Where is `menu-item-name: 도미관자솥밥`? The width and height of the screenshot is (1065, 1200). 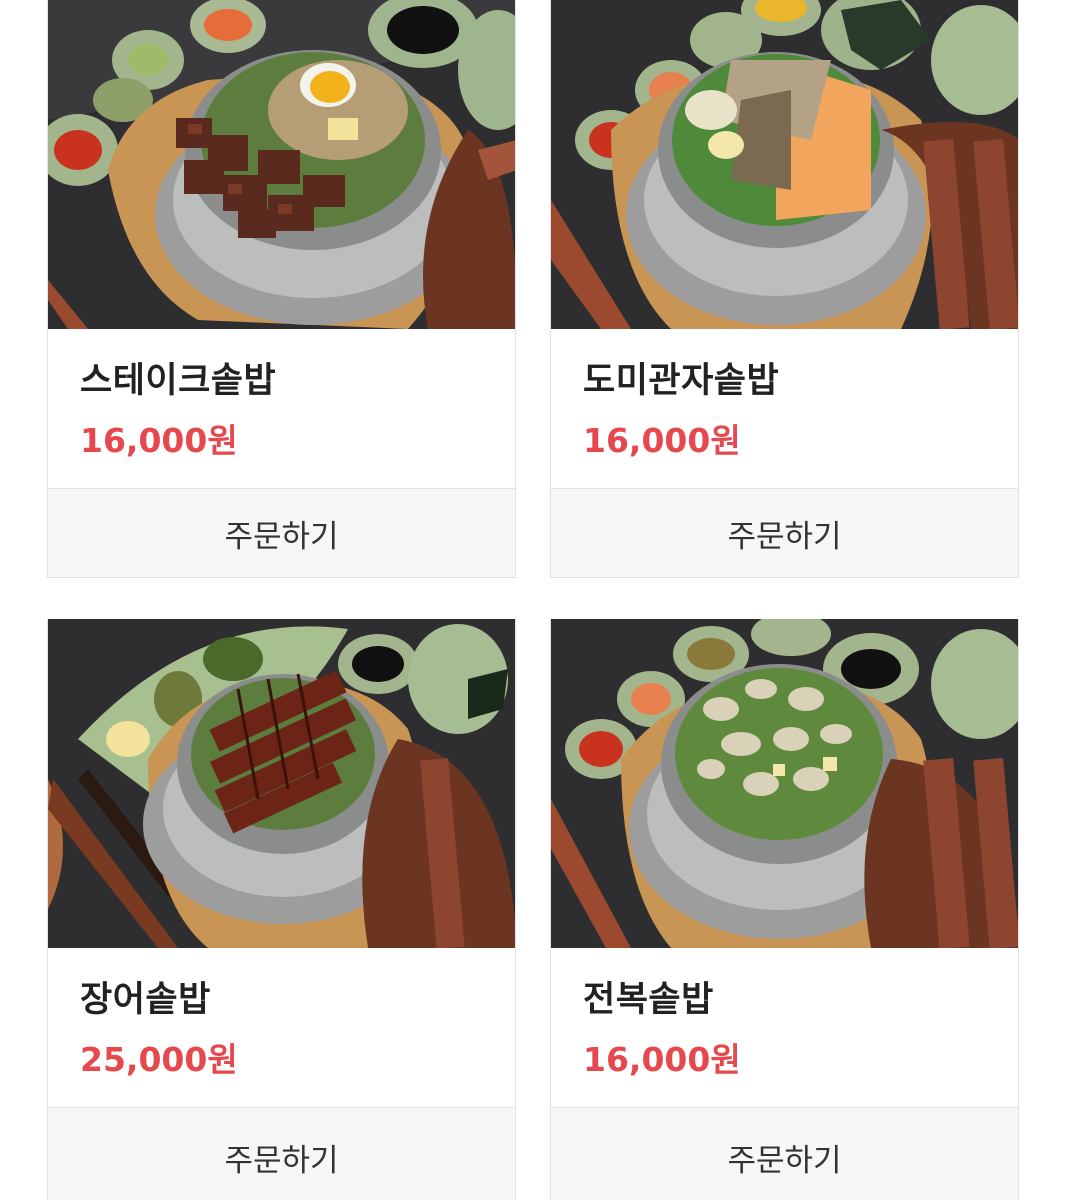
menu-item-name: 도미관자솥밥 is located at coordinates (681, 381).